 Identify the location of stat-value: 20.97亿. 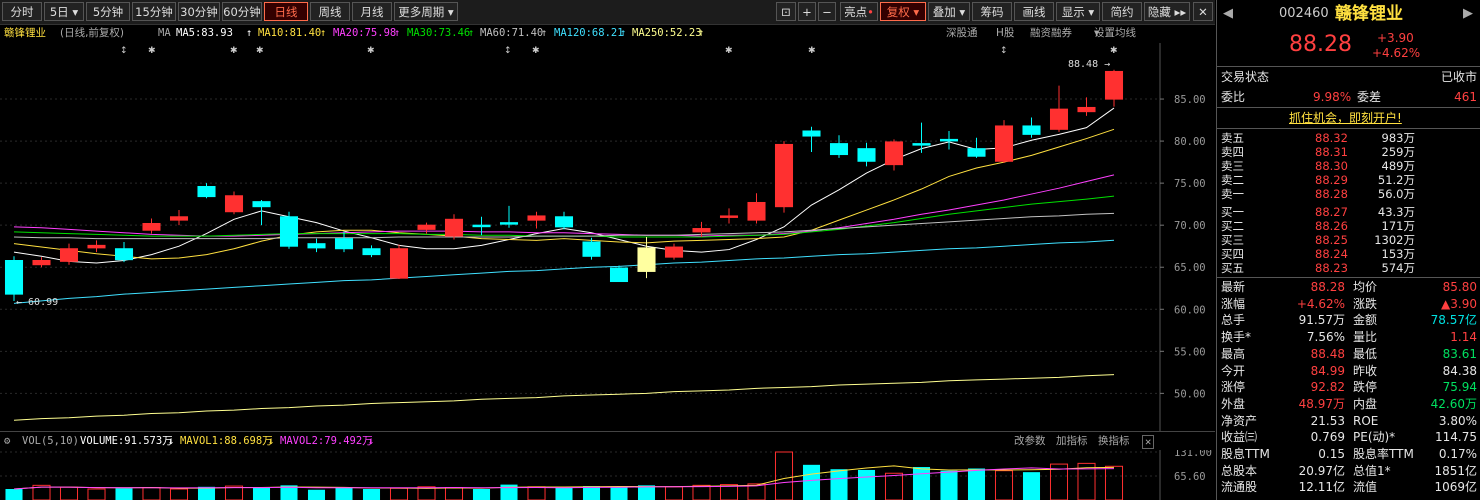
(1321, 470).